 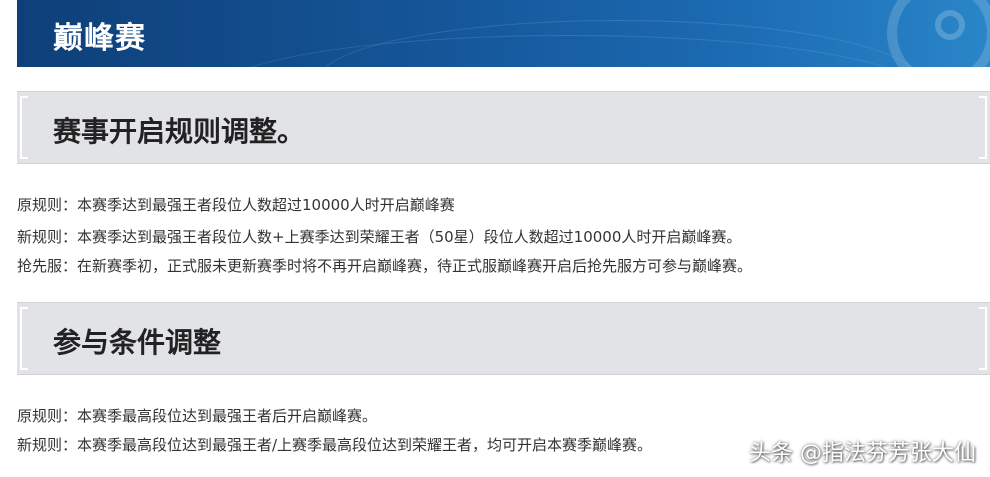 What do you see at coordinates (137, 342) in the screenshot?
I see `section-heading: 参与条件调整` at bounding box center [137, 342].